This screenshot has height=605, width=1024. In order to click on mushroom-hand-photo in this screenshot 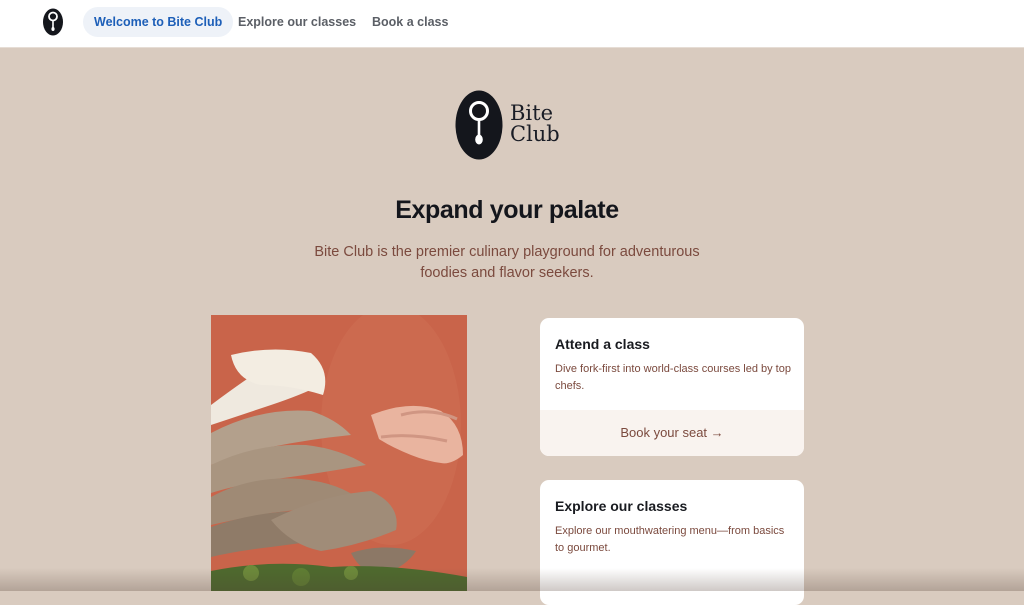, I will do `click(339, 453)`.